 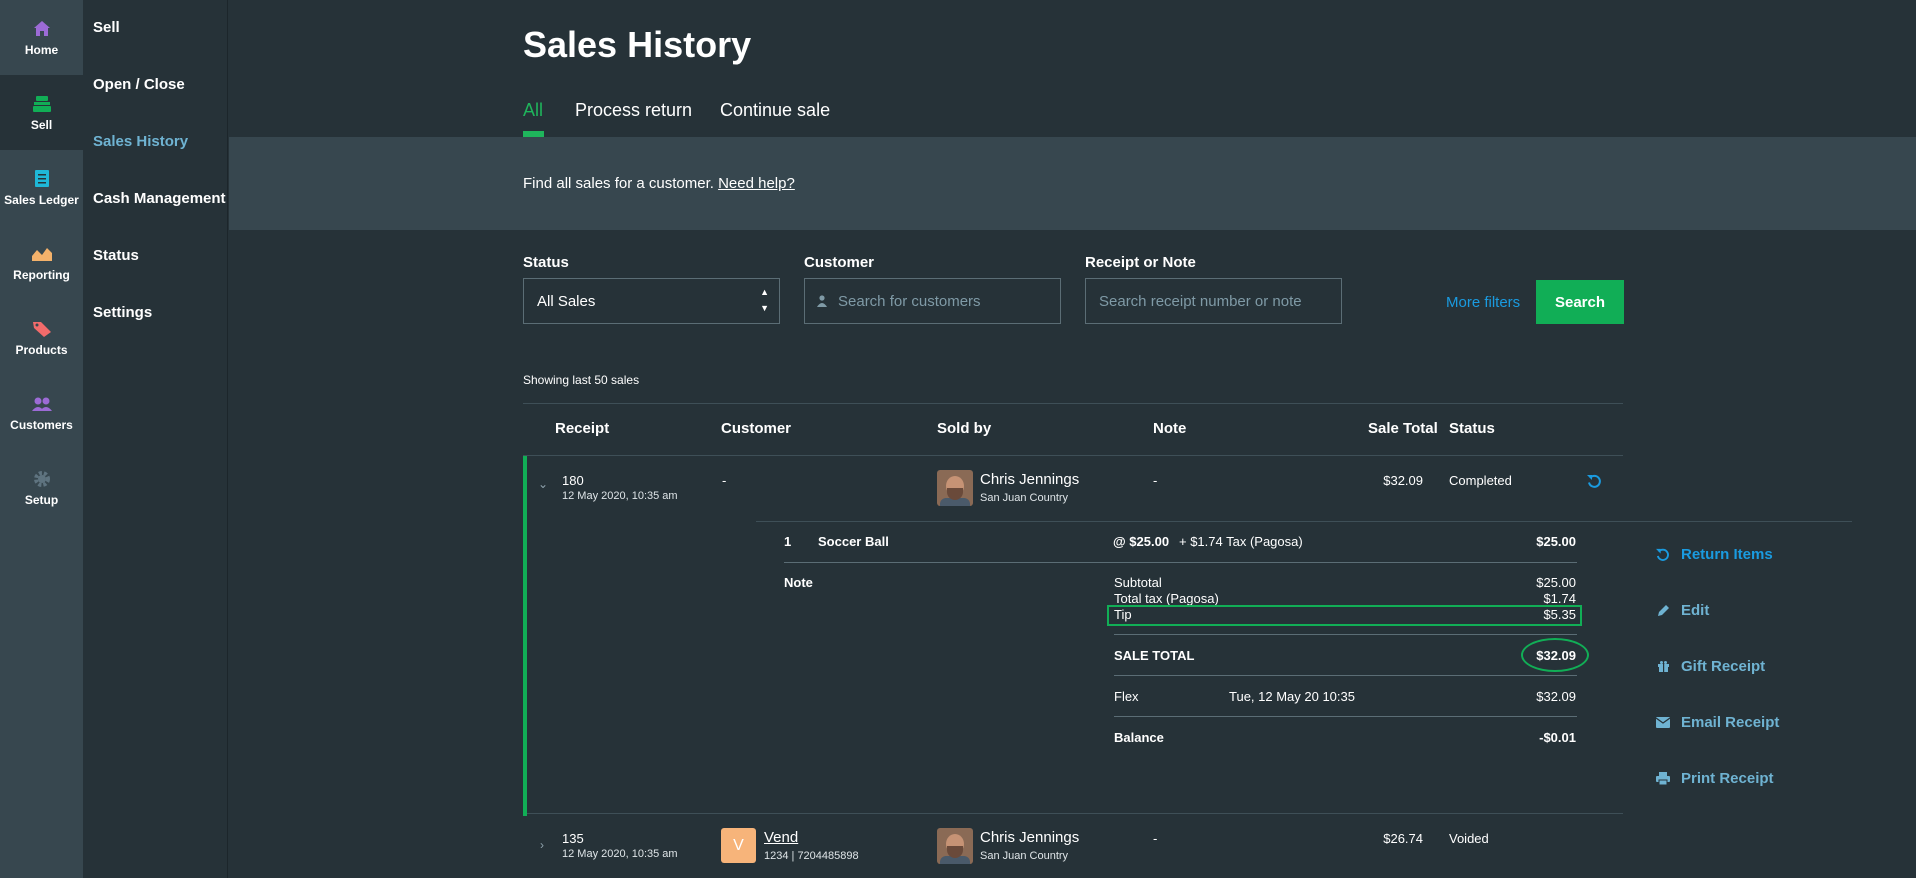 I want to click on rail-sales-ledger-label: Sales Ledger, so click(x=41, y=199).